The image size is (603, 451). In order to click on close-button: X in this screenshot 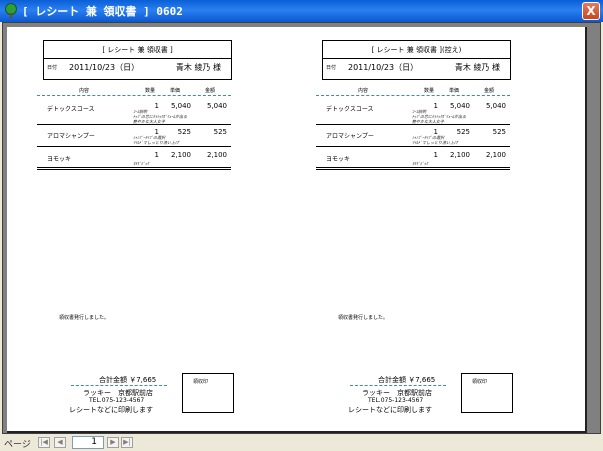, I will do `click(591, 11)`.